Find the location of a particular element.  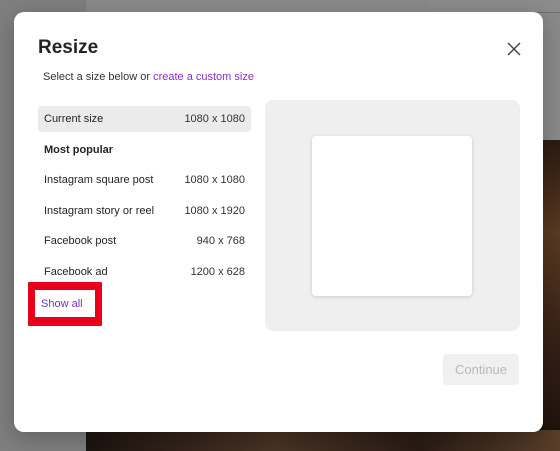

size-option-current: Current size 1080 x 1080 is located at coordinates (144, 119).